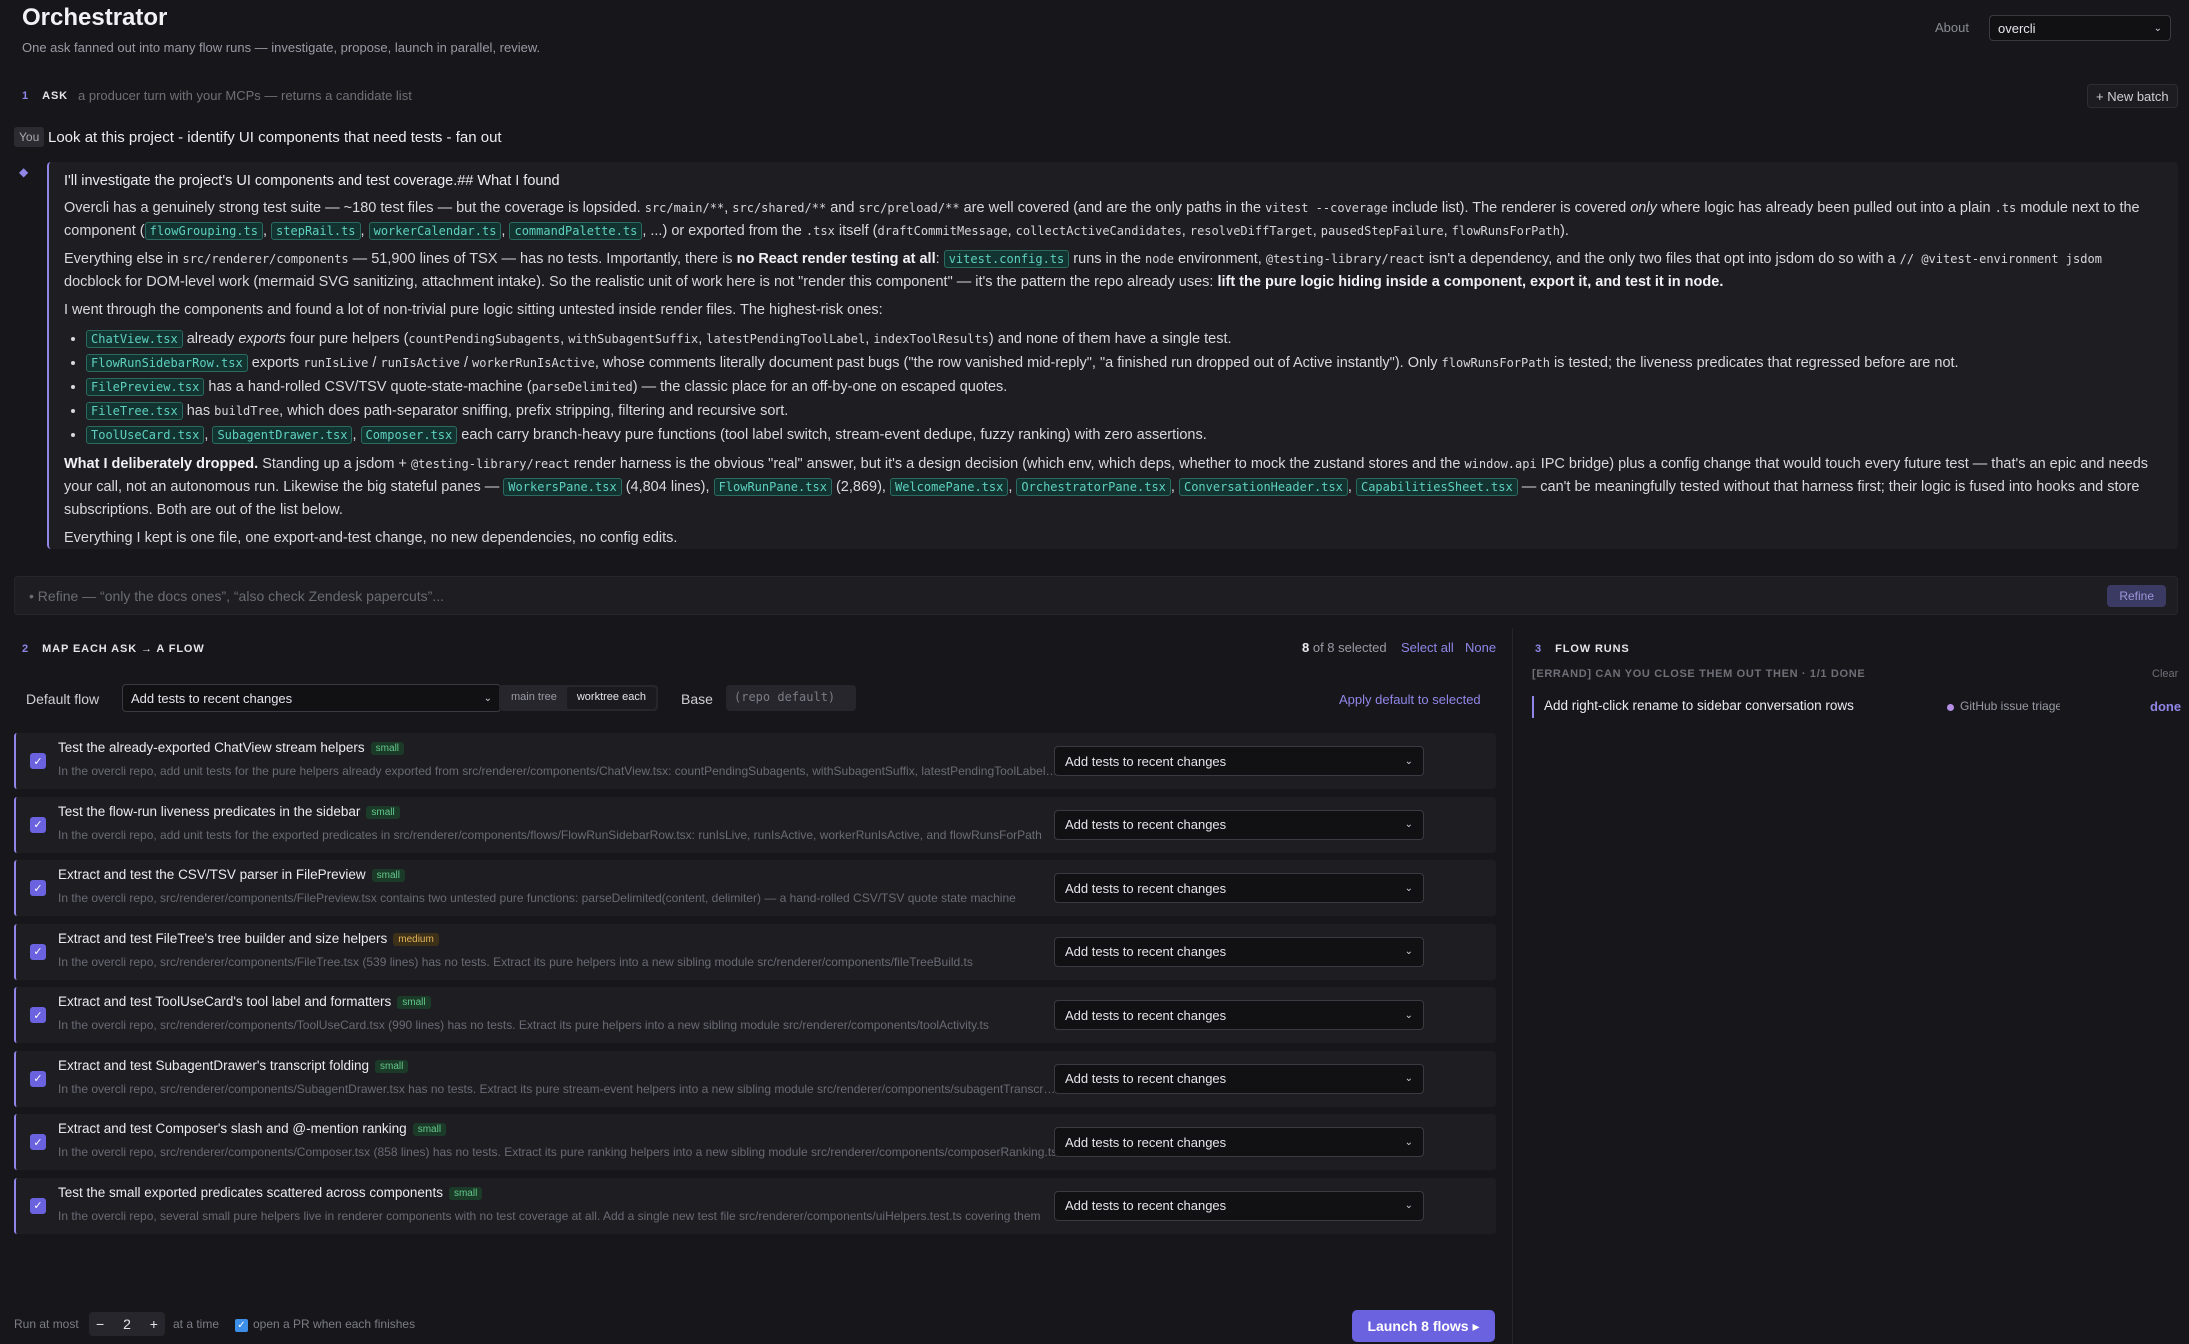 The image size is (2189, 1344). What do you see at coordinates (1952, 27) in the screenshot?
I see `about-link: About` at bounding box center [1952, 27].